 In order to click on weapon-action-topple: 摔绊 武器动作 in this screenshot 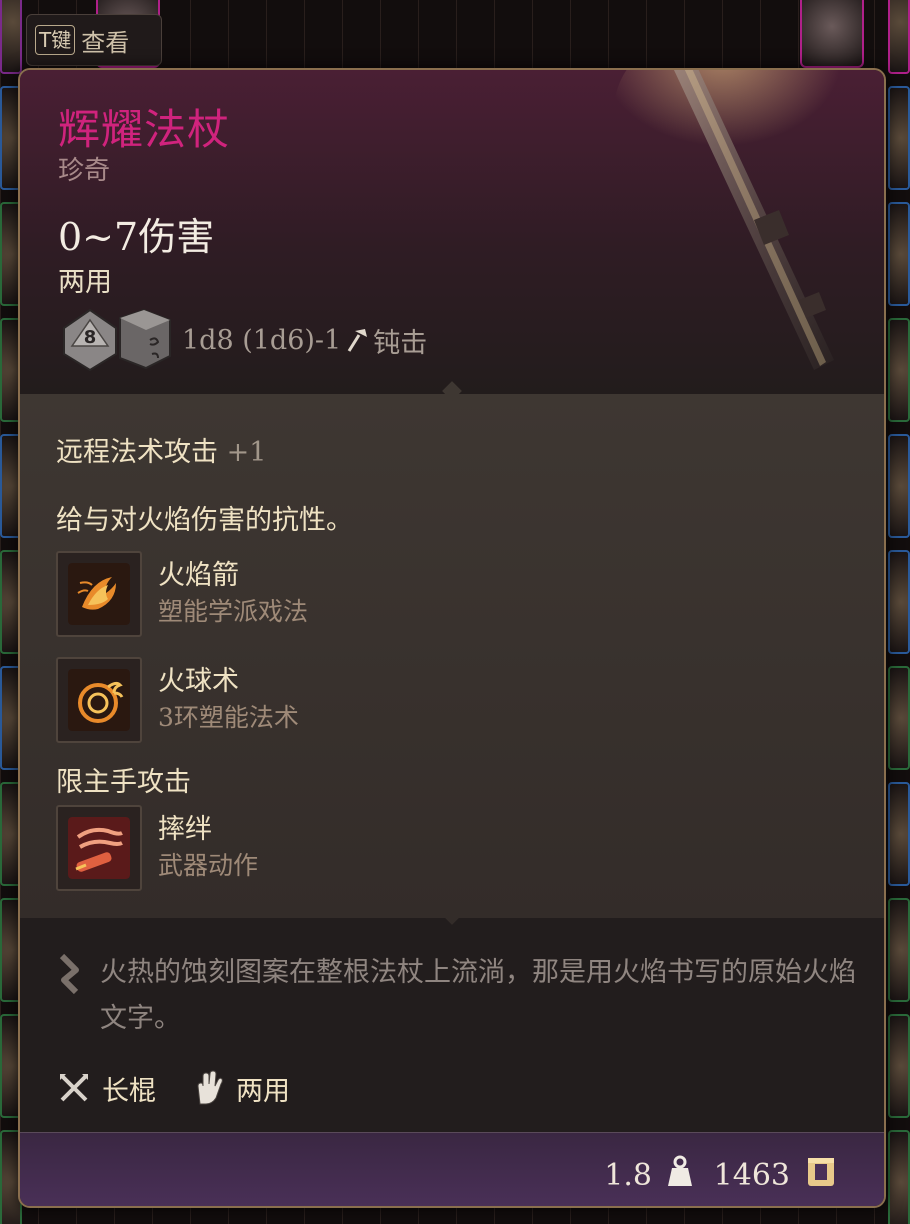, I will do `click(157, 848)`.